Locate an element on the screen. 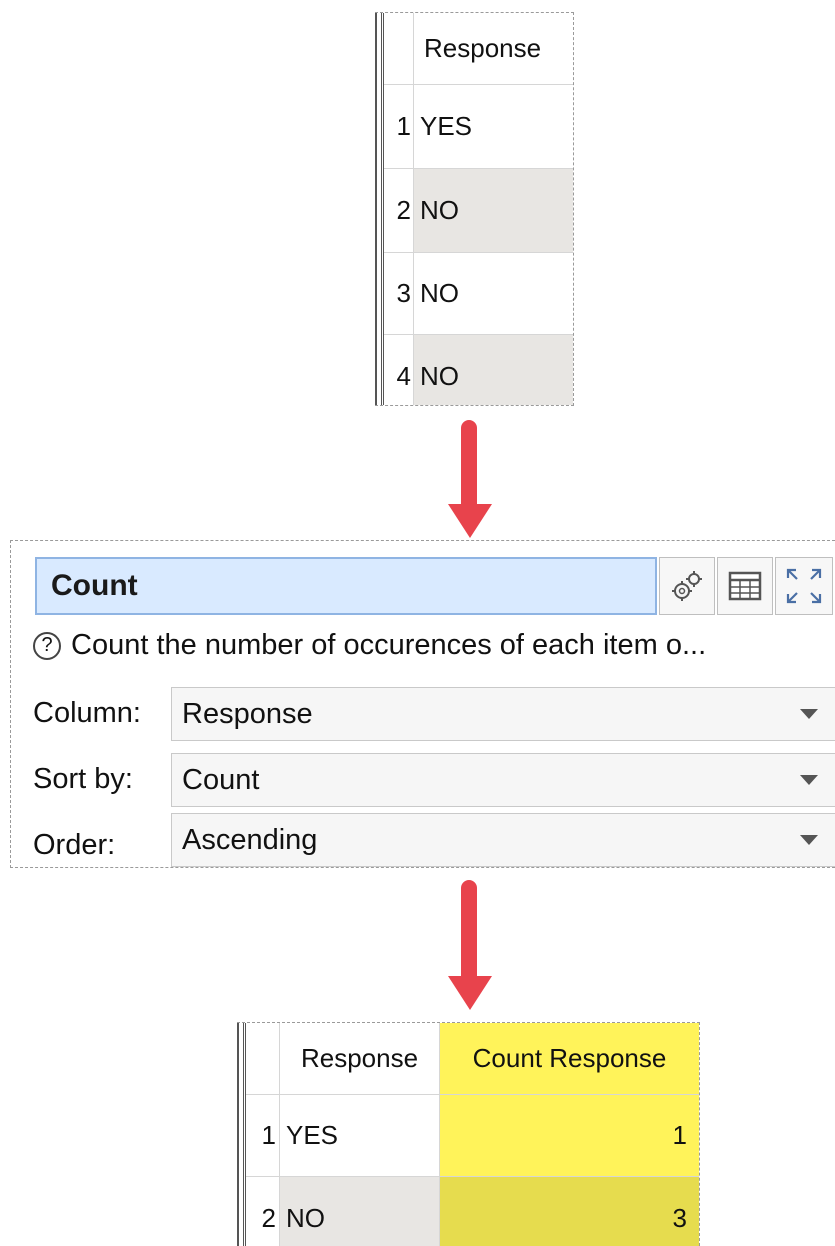 The width and height of the screenshot is (835, 1246). order-label: Order: is located at coordinates (74, 845).